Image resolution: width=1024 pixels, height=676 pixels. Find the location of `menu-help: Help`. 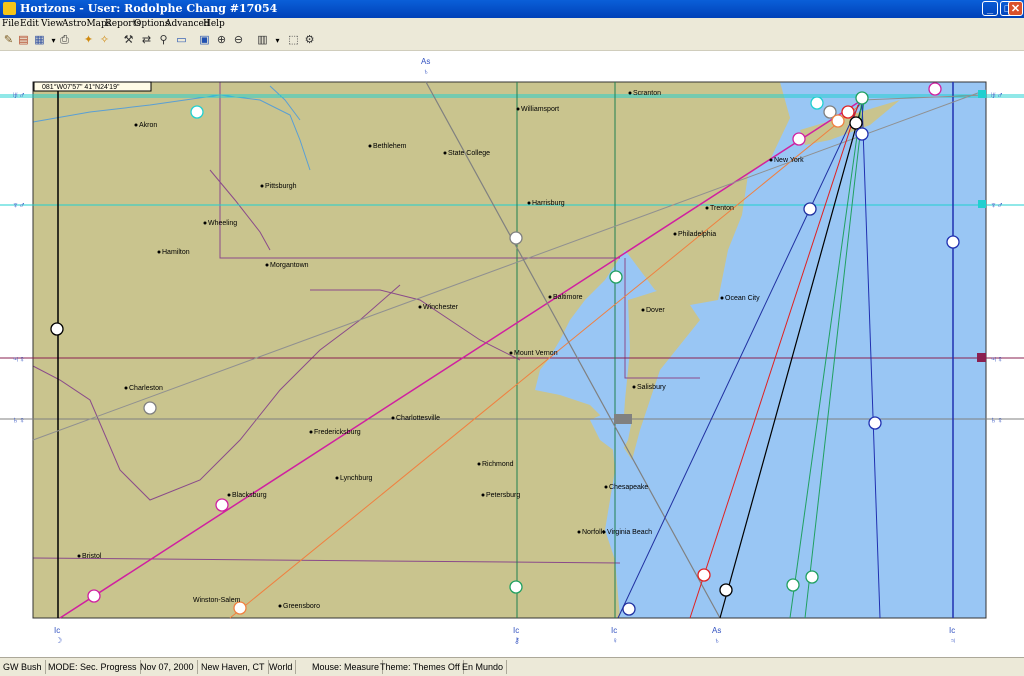

menu-help: Help is located at coordinates (214, 24).